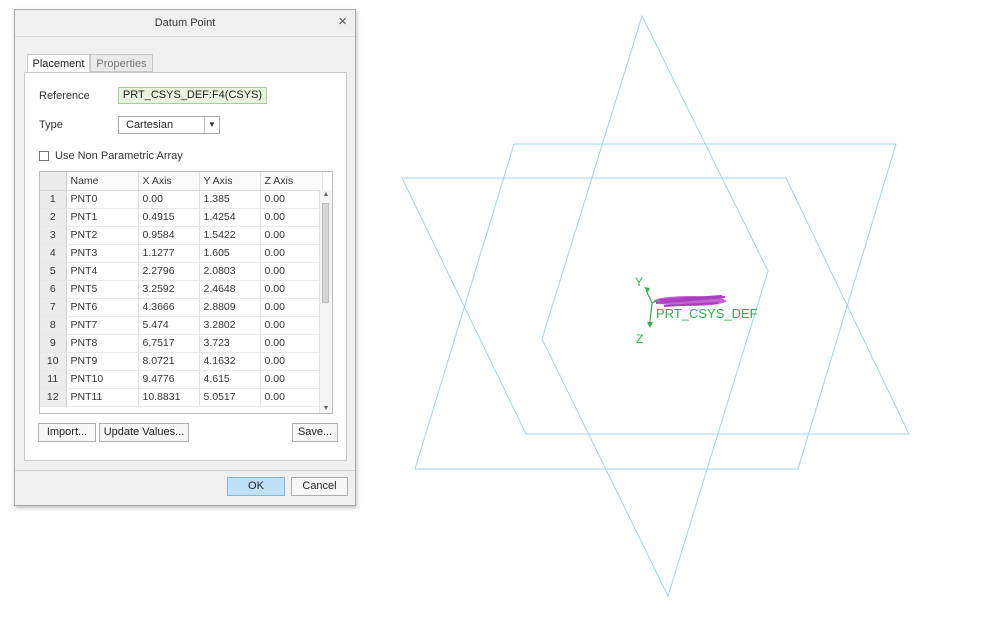 This screenshot has height=621, width=1000. I want to click on cell-y: 4.615, so click(230, 379).